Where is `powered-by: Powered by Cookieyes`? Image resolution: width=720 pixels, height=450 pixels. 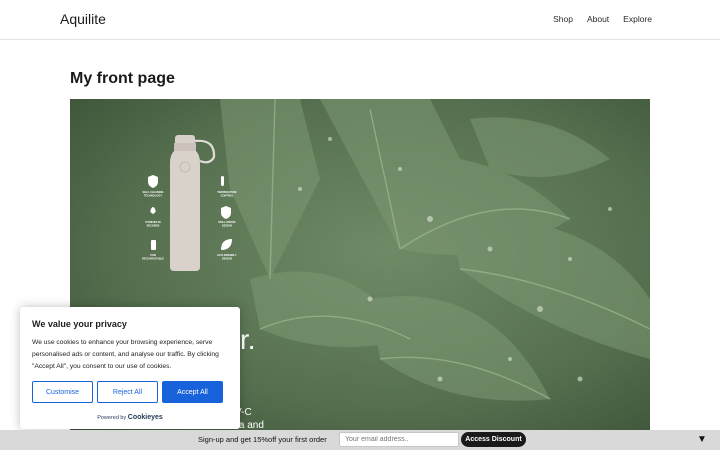
powered-by: Powered by Cookieyes is located at coordinates (130, 417).